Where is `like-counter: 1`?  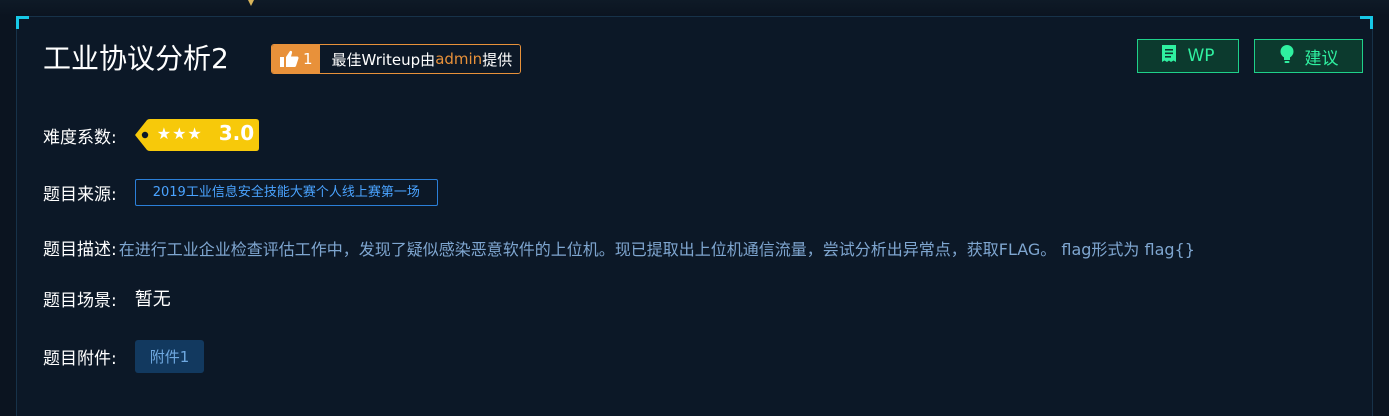 like-counter: 1 is located at coordinates (296, 59).